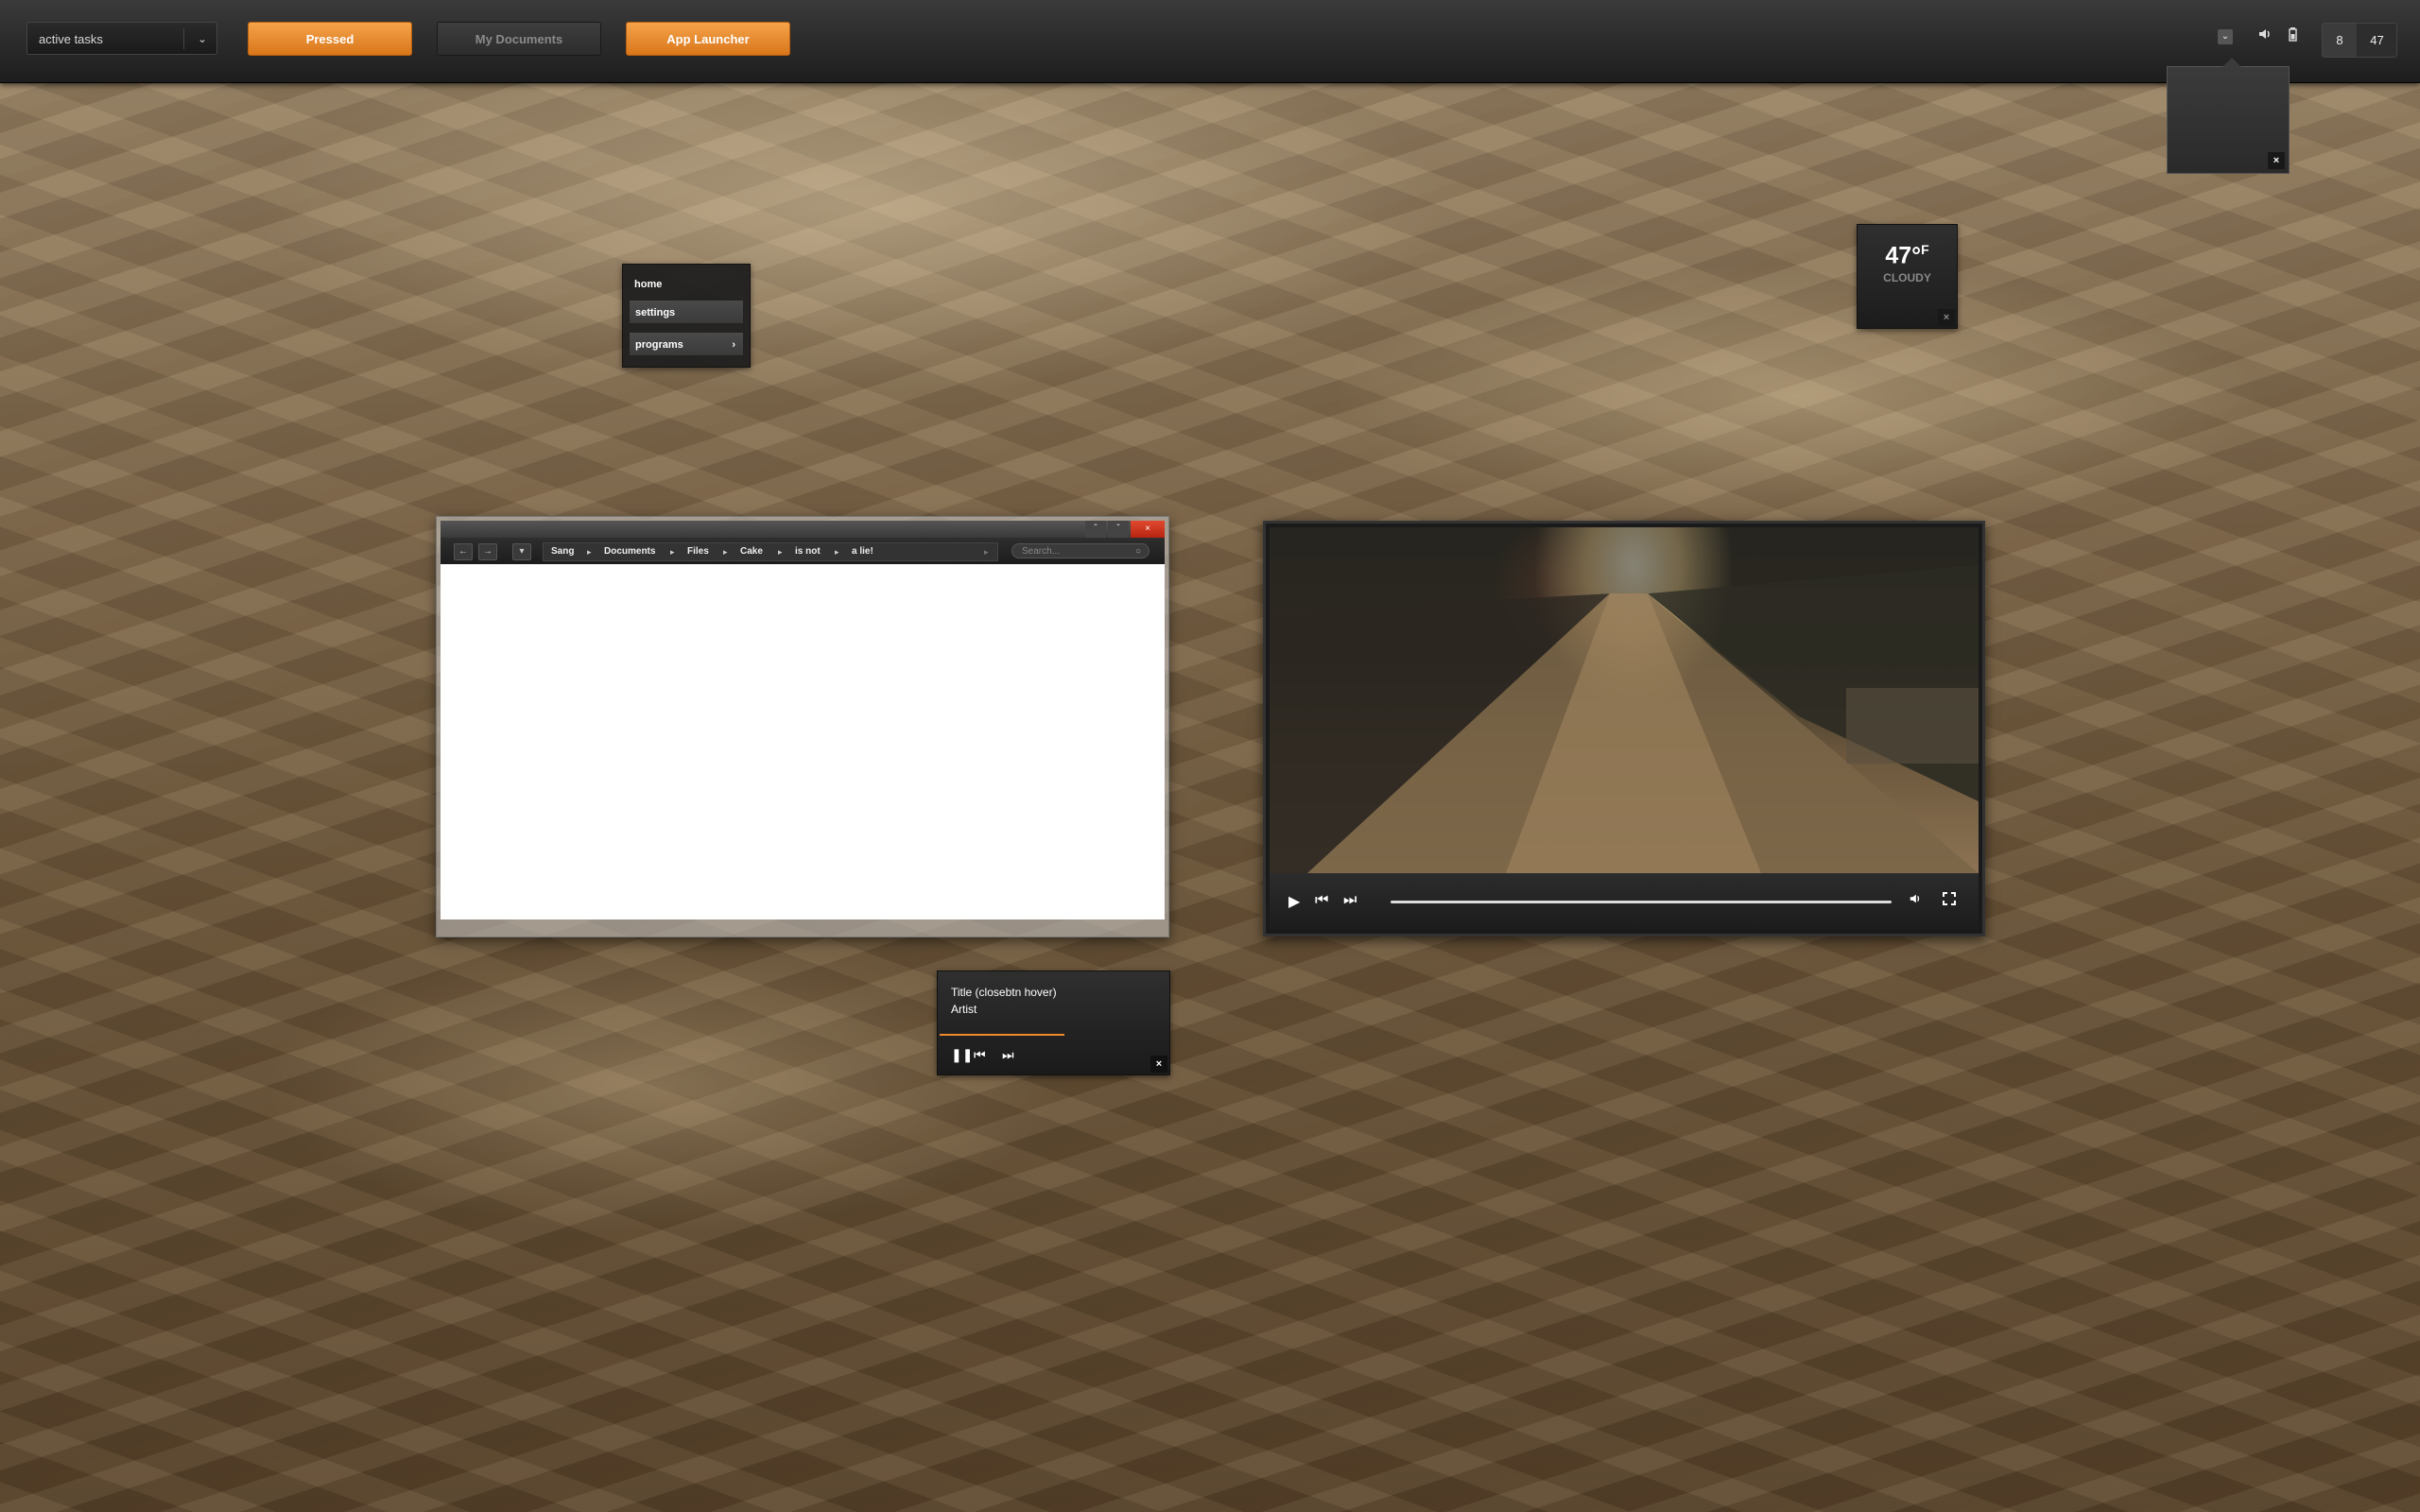 The width and height of the screenshot is (2420, 1512). What do you see at coordinates (463, 551) in the screenshot?
I see `back-arrow-icon: ←` at bounding box center [463, 551].